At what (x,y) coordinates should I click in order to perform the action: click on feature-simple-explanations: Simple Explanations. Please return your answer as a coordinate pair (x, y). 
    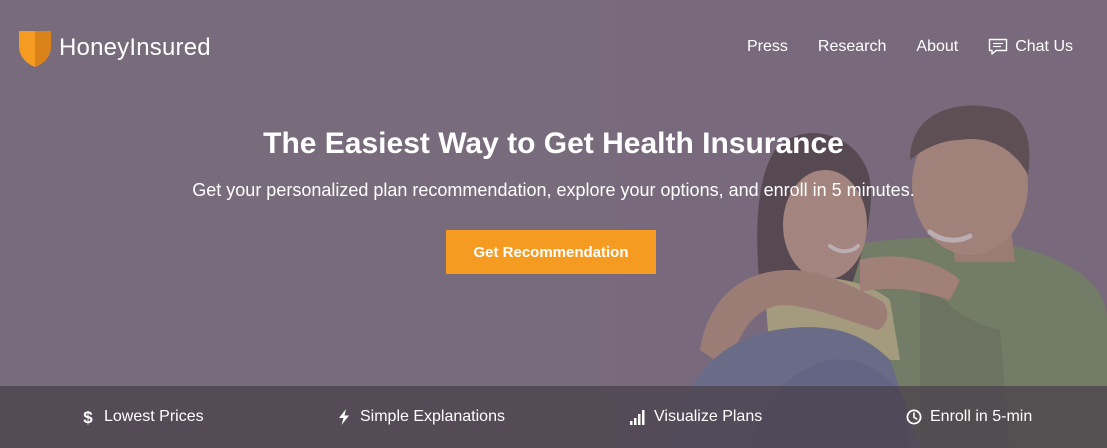
    Looking at the image, I should click on (420, 417).